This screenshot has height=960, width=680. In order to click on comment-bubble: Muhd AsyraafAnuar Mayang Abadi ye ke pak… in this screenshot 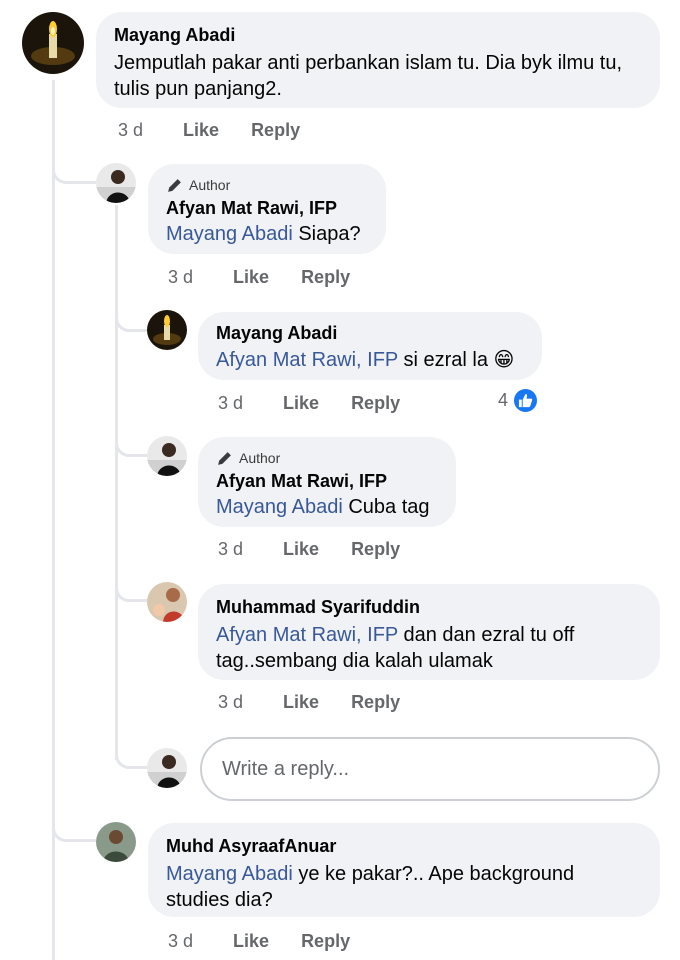, I will do `click(404, 870)`.